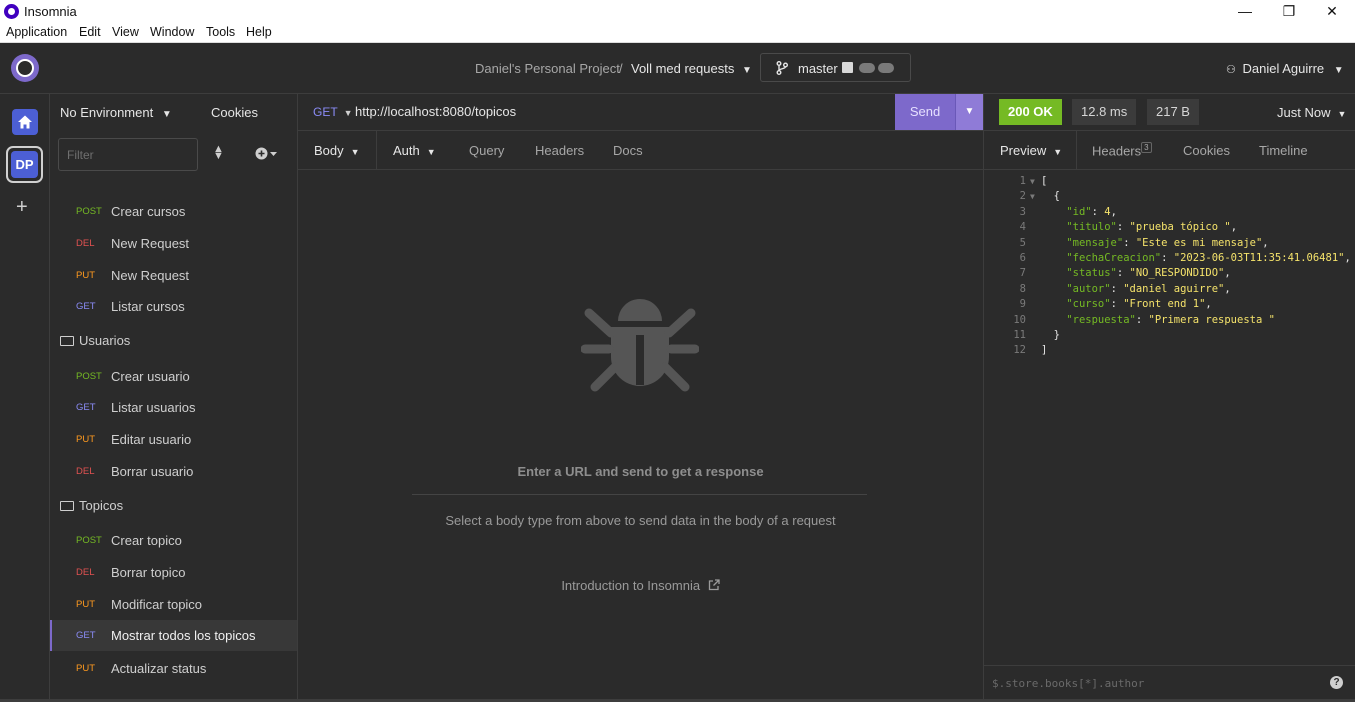  What do you see at coordinates (435, 111) in the screenshot?
I see `url-input: http://localhost:8080/topicos` at bounding box center [435, 111].